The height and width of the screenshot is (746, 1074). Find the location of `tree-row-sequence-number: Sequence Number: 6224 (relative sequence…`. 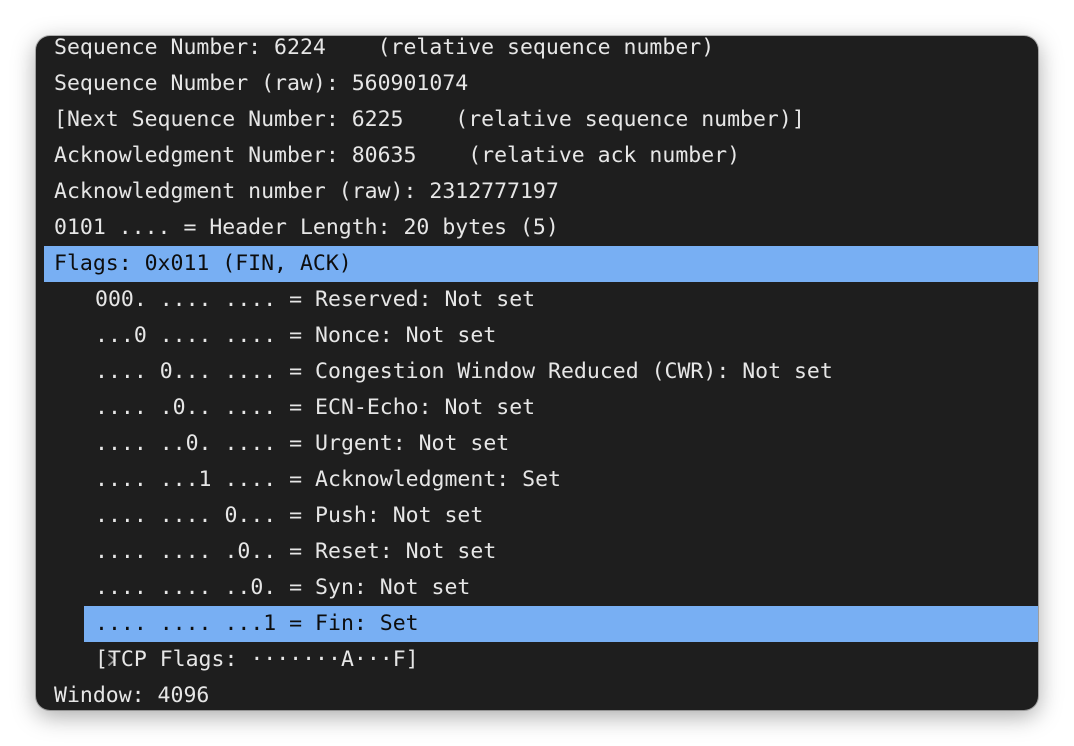

tree-row-sequence-number: Sequence Number: 6224 (relative sequence… is located at coordinates (537, 51).